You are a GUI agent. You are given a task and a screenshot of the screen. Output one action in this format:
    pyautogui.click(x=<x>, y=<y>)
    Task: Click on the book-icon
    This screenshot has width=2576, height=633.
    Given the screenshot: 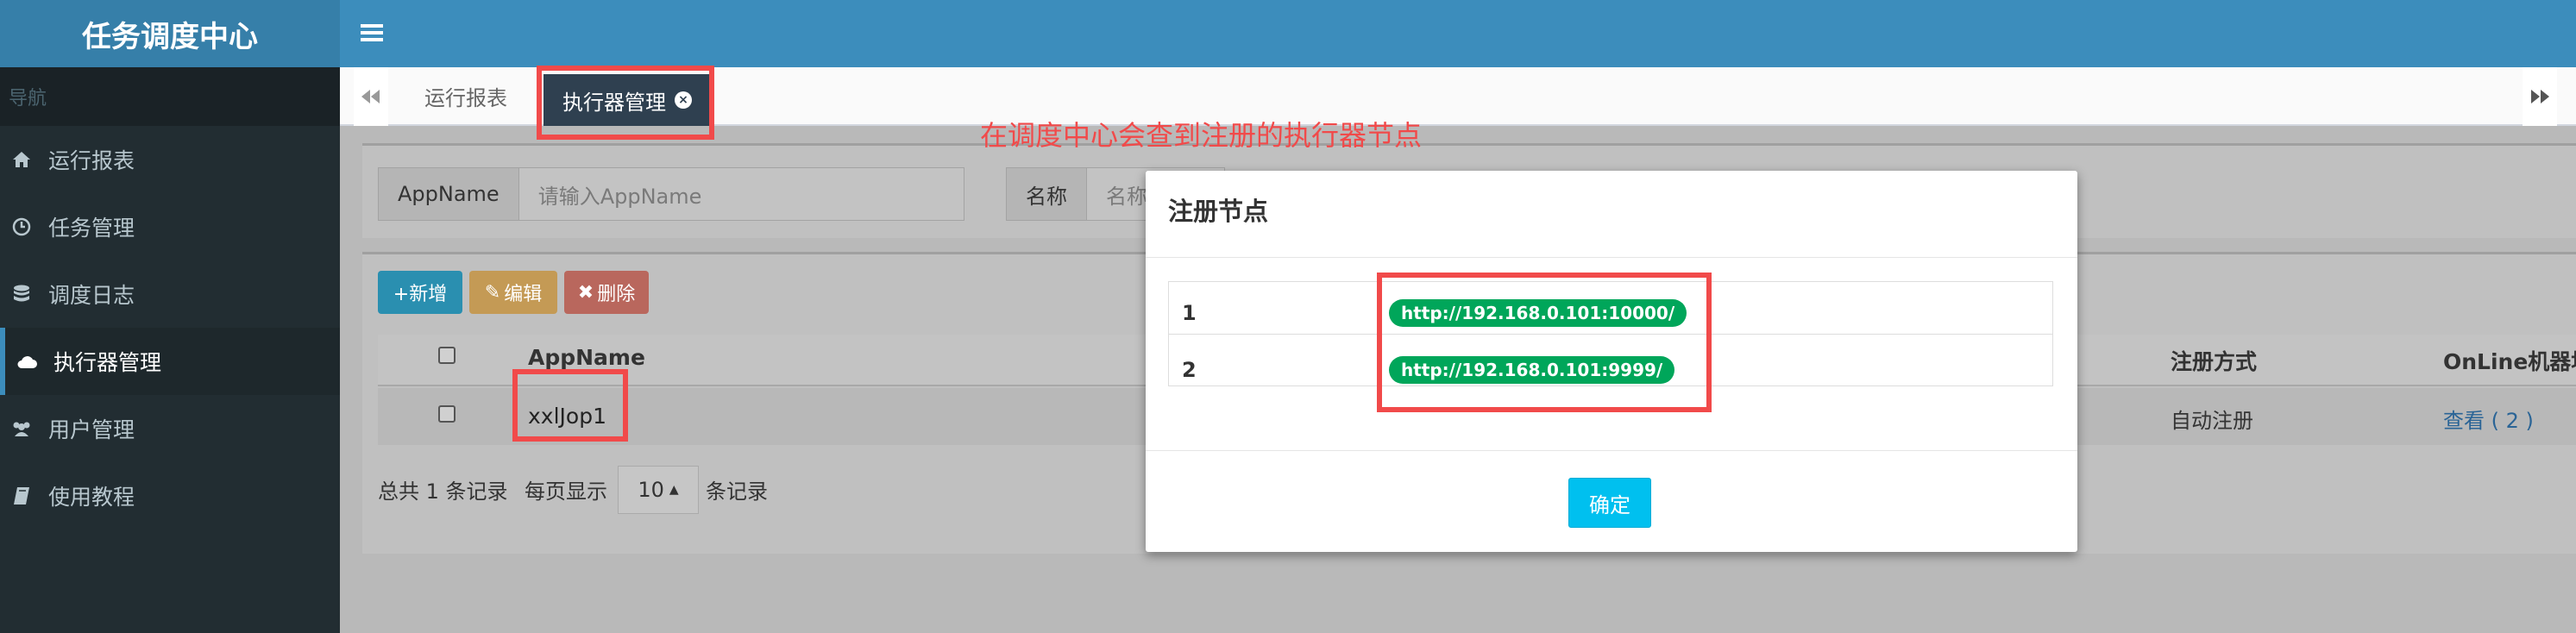 What is the action you would take?
    pyautogui.click(x=22, y=496)
    